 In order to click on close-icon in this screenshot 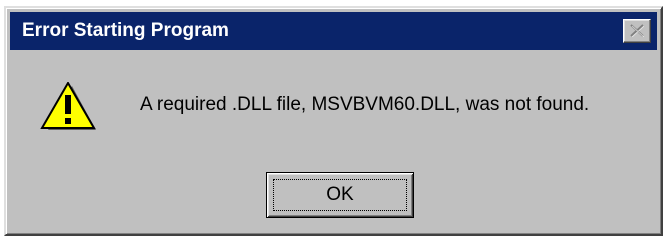, I will do `click(637, 30)`.